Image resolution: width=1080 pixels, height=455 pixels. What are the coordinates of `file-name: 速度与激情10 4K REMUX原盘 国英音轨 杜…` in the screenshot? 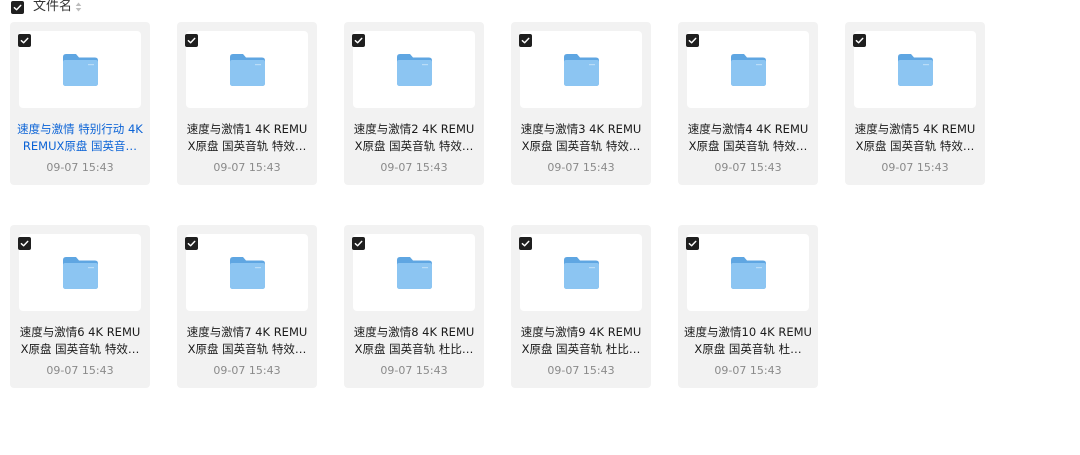 It's located at (748, 341).